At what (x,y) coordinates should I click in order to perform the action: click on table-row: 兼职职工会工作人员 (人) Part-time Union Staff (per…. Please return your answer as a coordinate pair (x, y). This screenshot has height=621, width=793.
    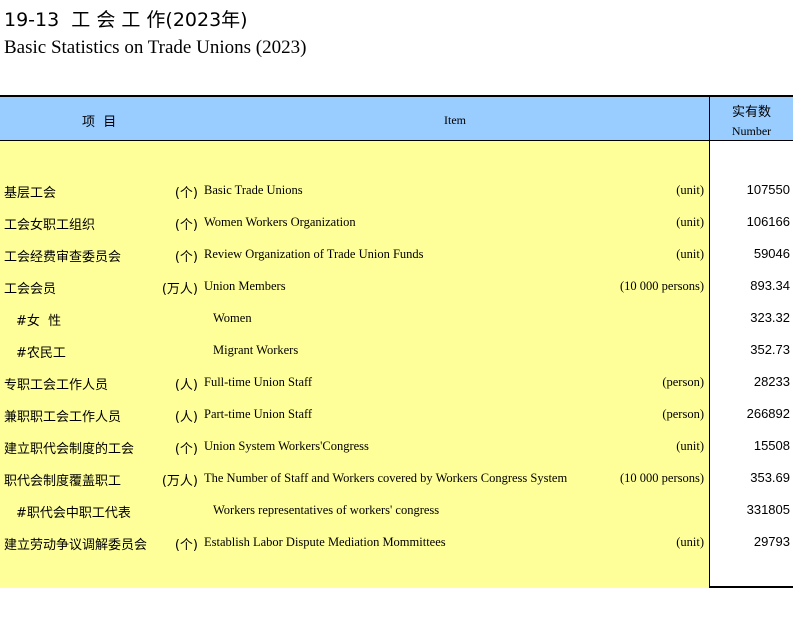
    Looking at the image, I should click on (396, 422).